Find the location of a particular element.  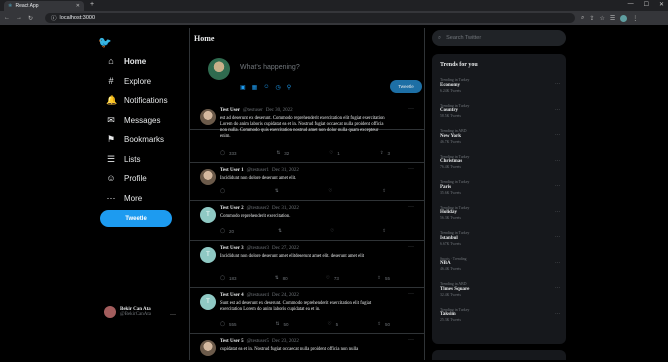

reply-action: ◯ 555 is located at coordinates (228, 324).